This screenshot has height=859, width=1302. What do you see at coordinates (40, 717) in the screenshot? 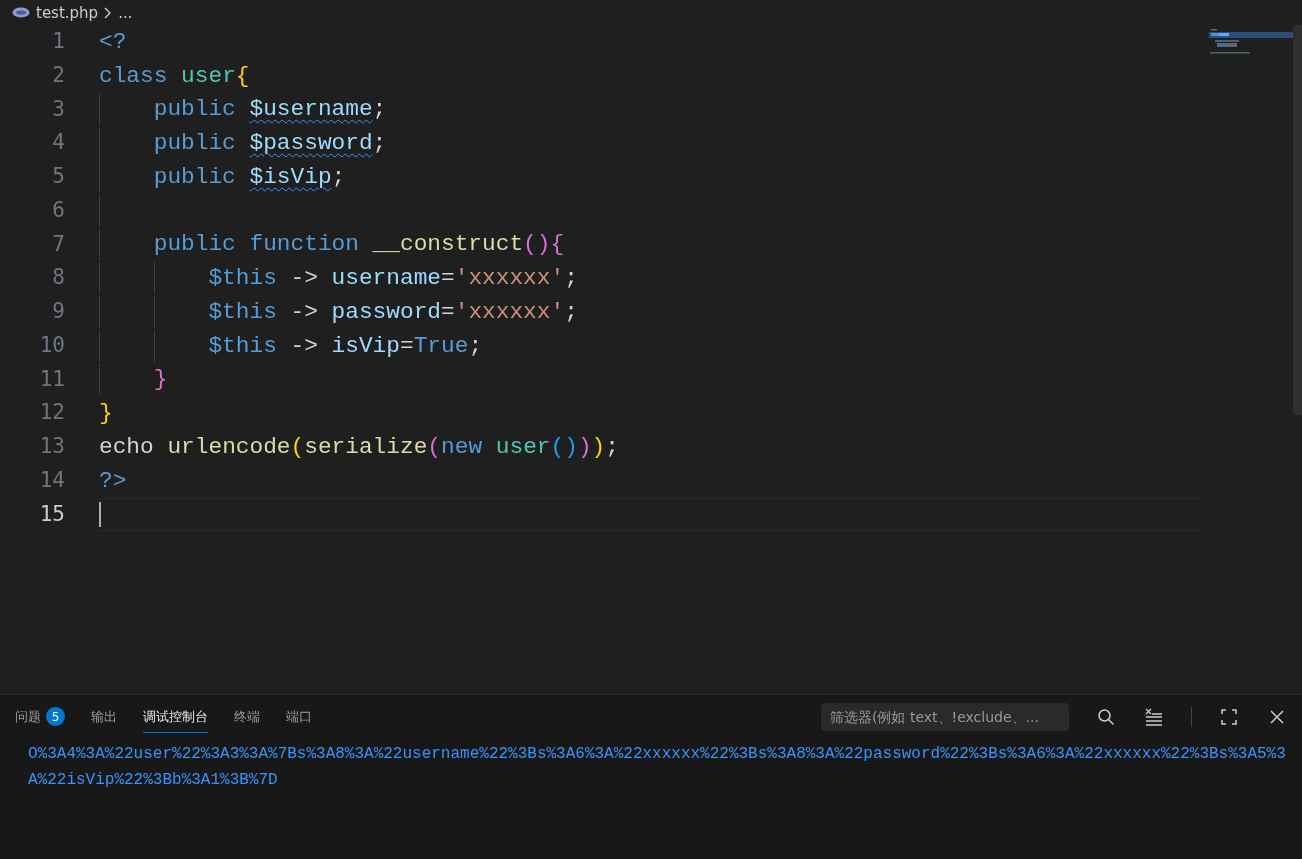
I see `panel-tab: 问题 5` at bounding box center [40, 717].